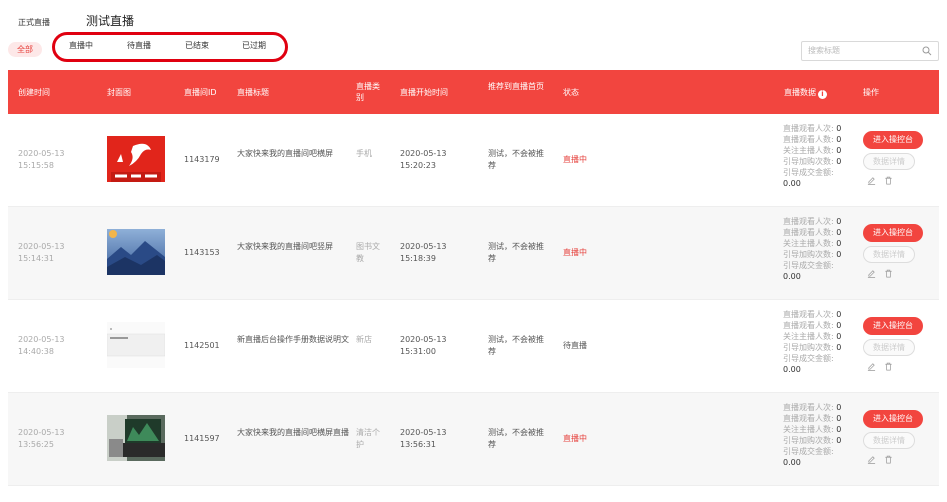 Image resolution: width=947 pixels, height=502 pixels. I want to click on live-category: 新店, so click(364, 339).